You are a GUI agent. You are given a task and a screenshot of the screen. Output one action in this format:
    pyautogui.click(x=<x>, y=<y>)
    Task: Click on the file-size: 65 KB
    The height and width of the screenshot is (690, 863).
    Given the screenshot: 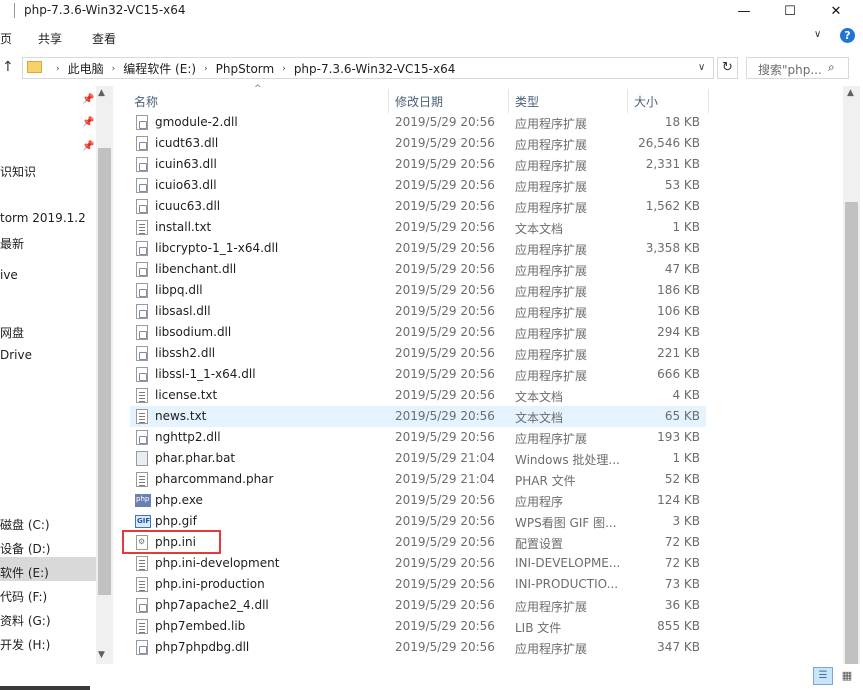 What is the action you would take?
    pyautogui.click(x=682, y=416)
    